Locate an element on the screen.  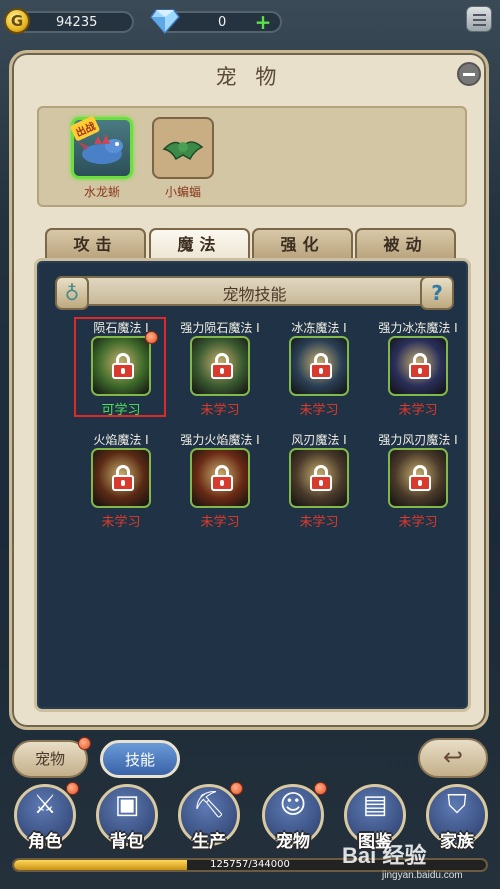
nav-label: 背包 is located at coordinates (127, 842).